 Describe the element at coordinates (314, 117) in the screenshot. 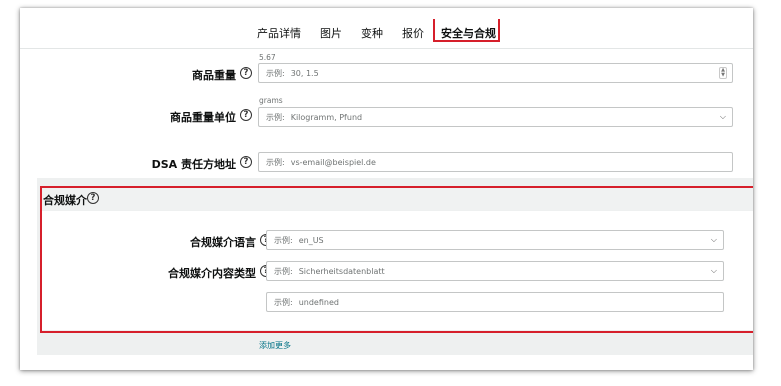

I see `weight-unit-placeholder: 示例: Kilogramm, Pfund` at that location.